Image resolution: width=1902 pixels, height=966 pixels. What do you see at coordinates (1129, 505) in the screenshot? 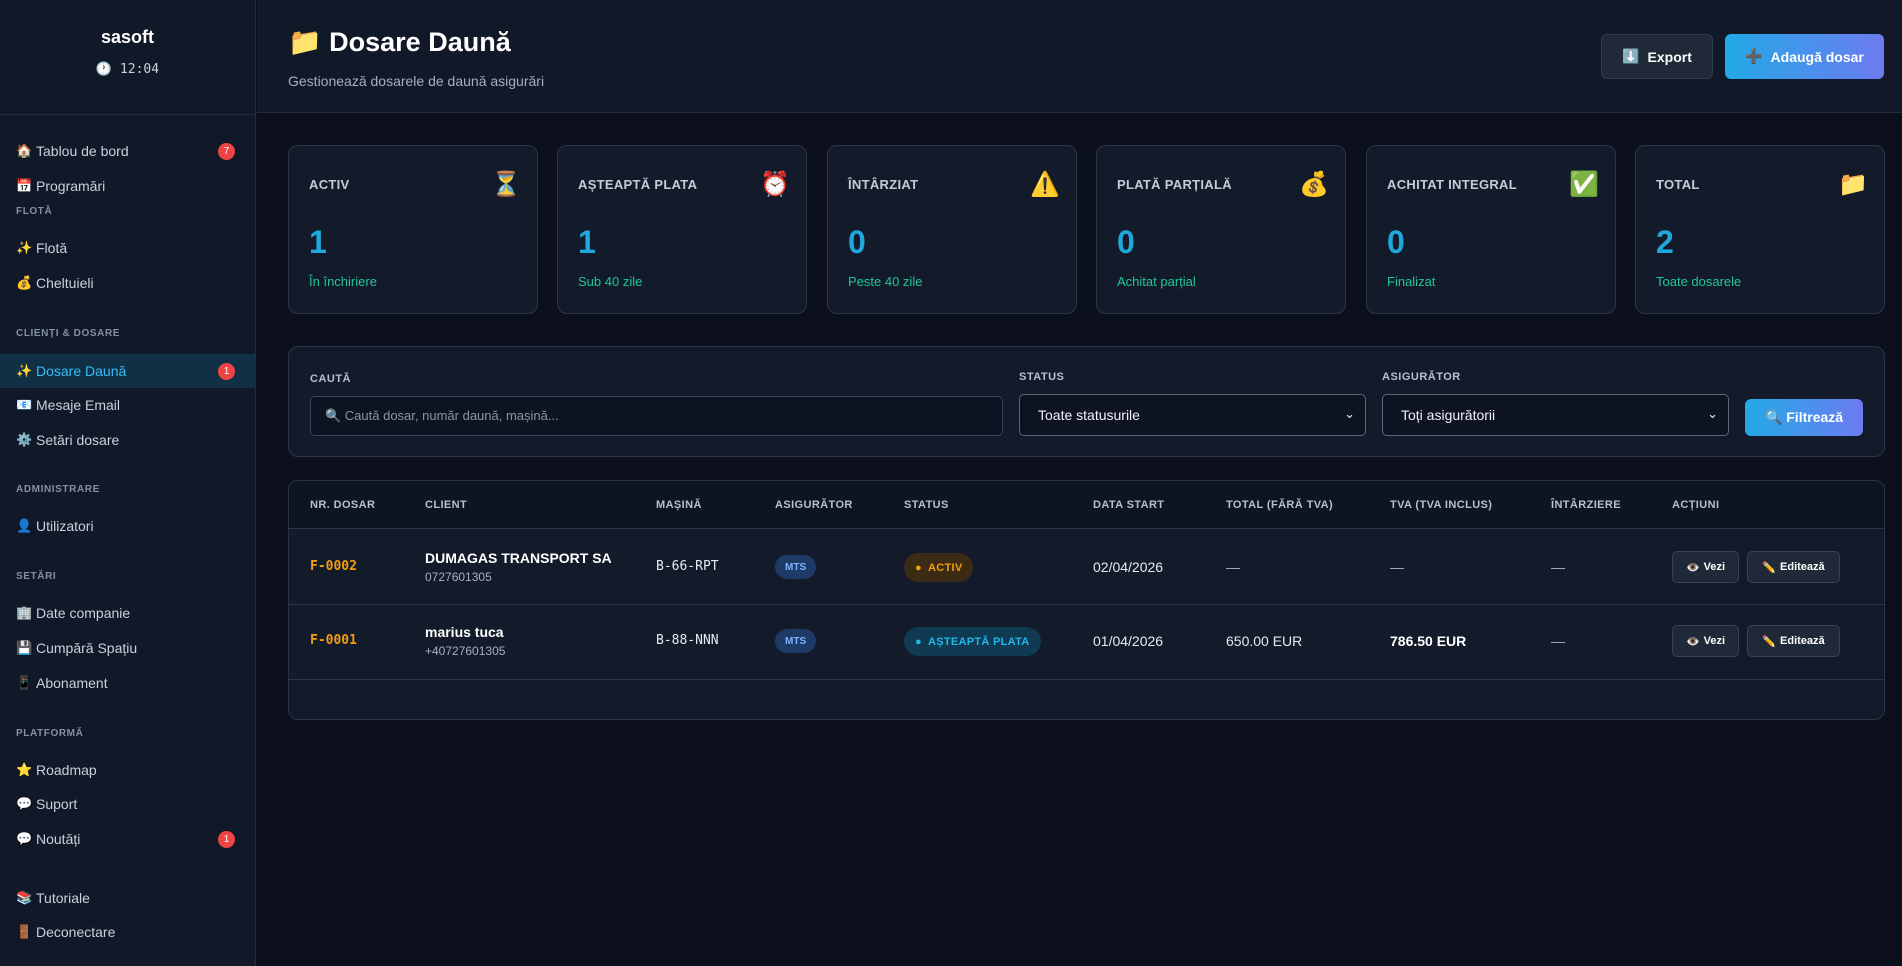
I see `column-header: DATA START` at bounding box center [1129, 505].